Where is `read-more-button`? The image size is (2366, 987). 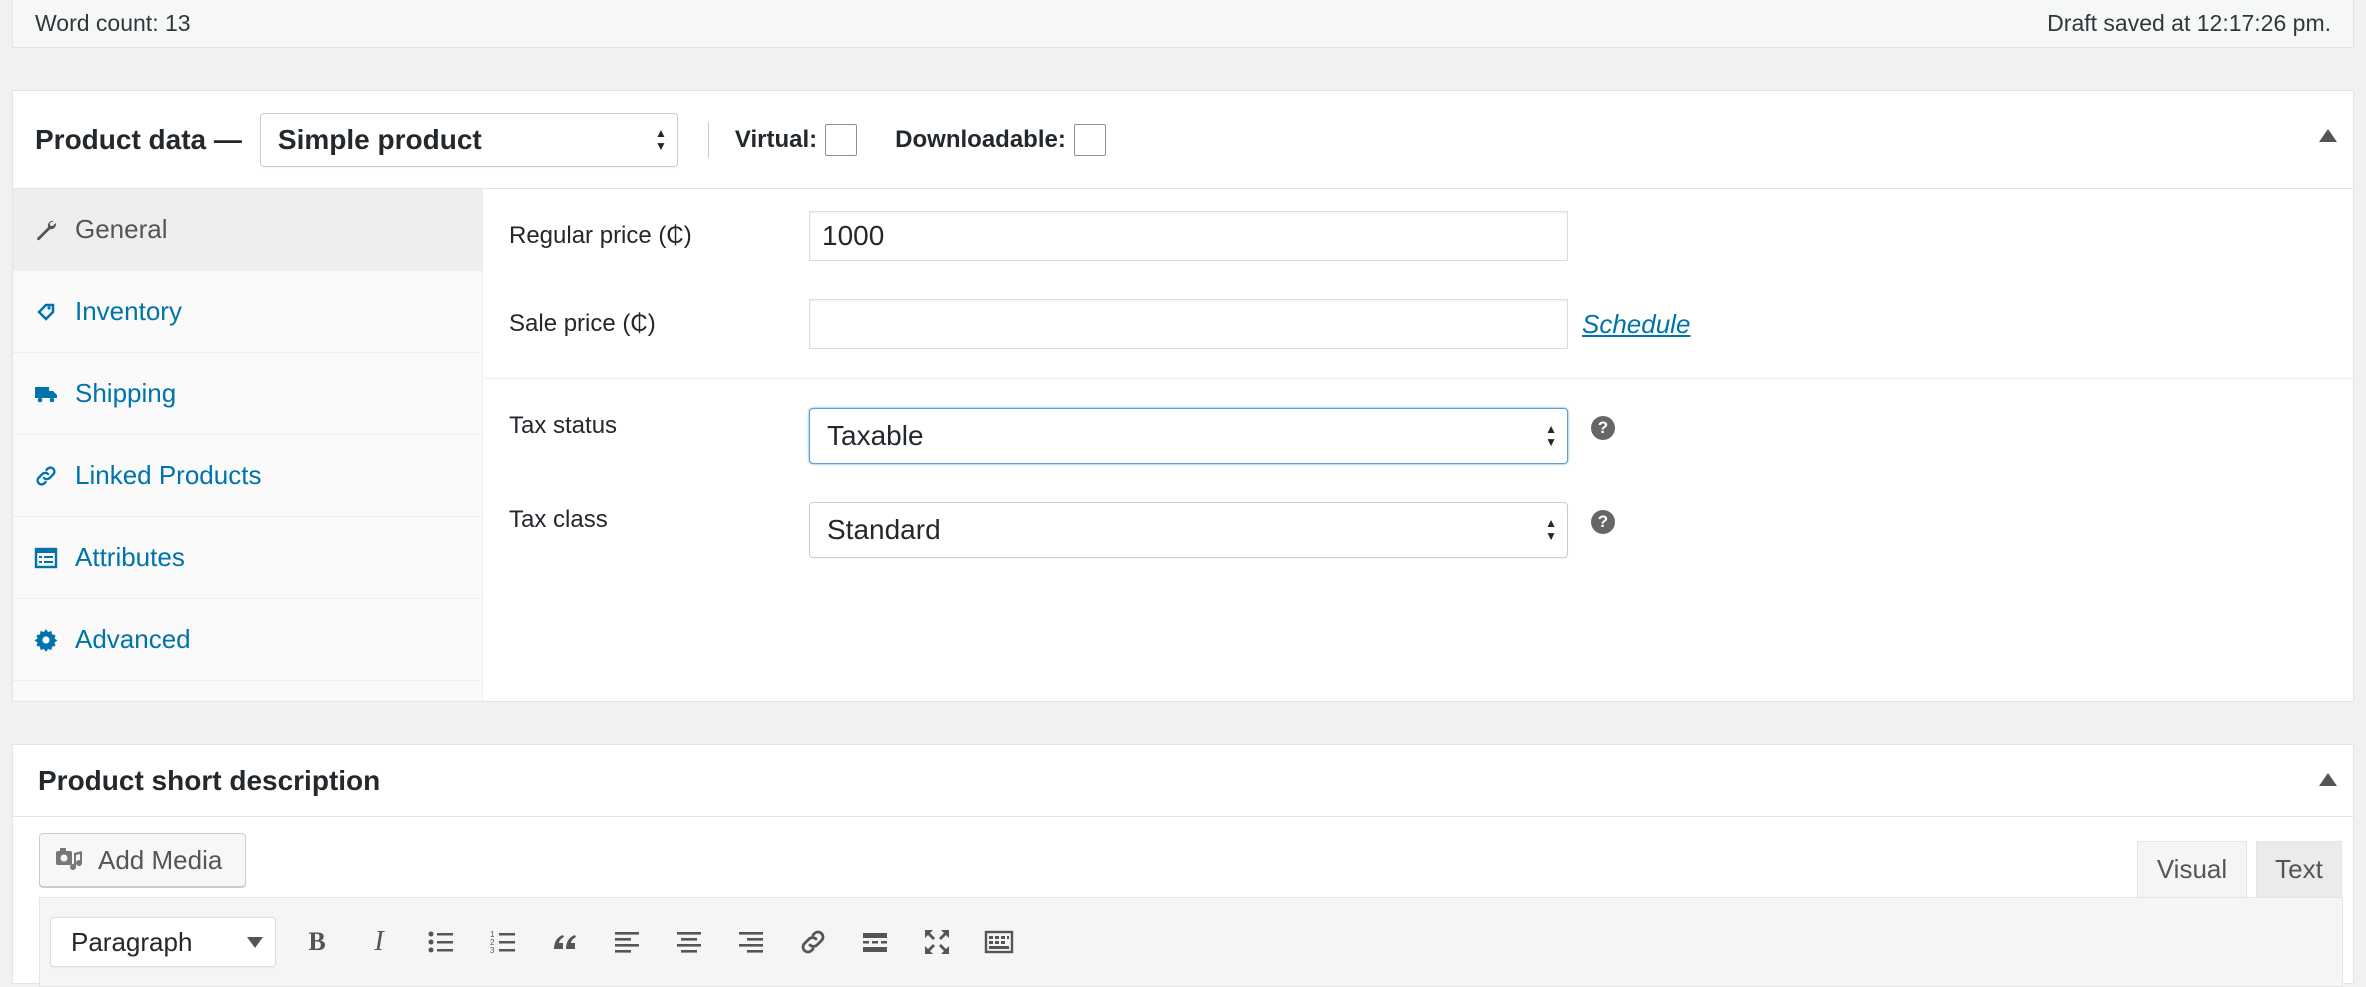 read-more-button is located at coordinates (875, 942).